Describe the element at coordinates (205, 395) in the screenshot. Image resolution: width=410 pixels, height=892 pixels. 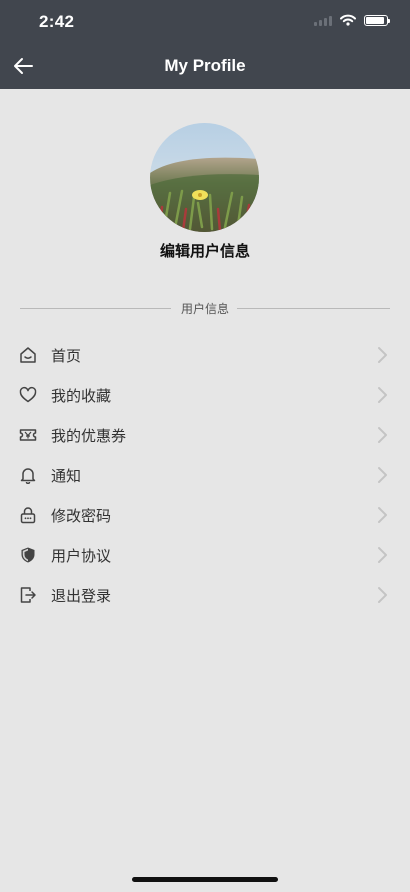
I see `menu-item-favorites: 我的收藏` at that location.